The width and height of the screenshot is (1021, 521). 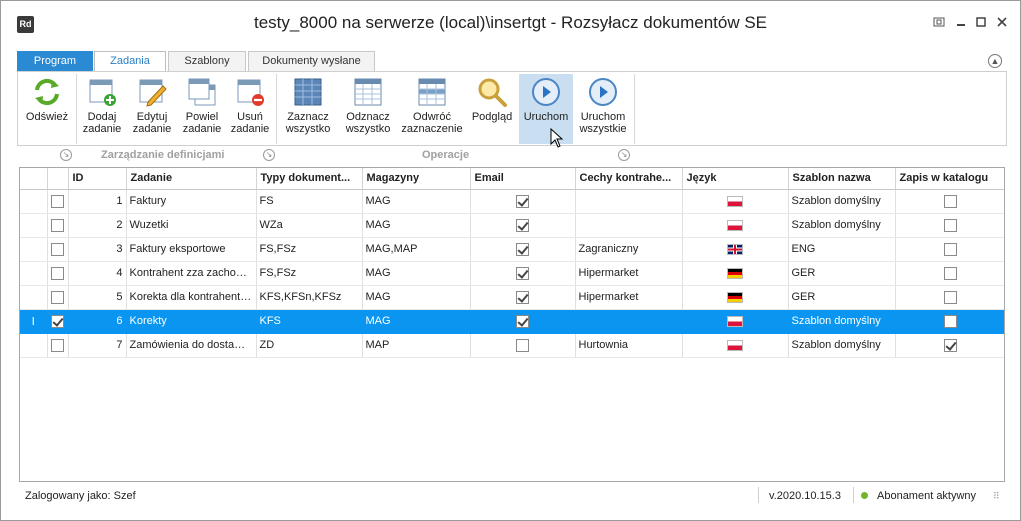 What do you see at coordinates (939, 23) in the screenshot?
I see `restore-window-icon` at bounding box center [939, 23].